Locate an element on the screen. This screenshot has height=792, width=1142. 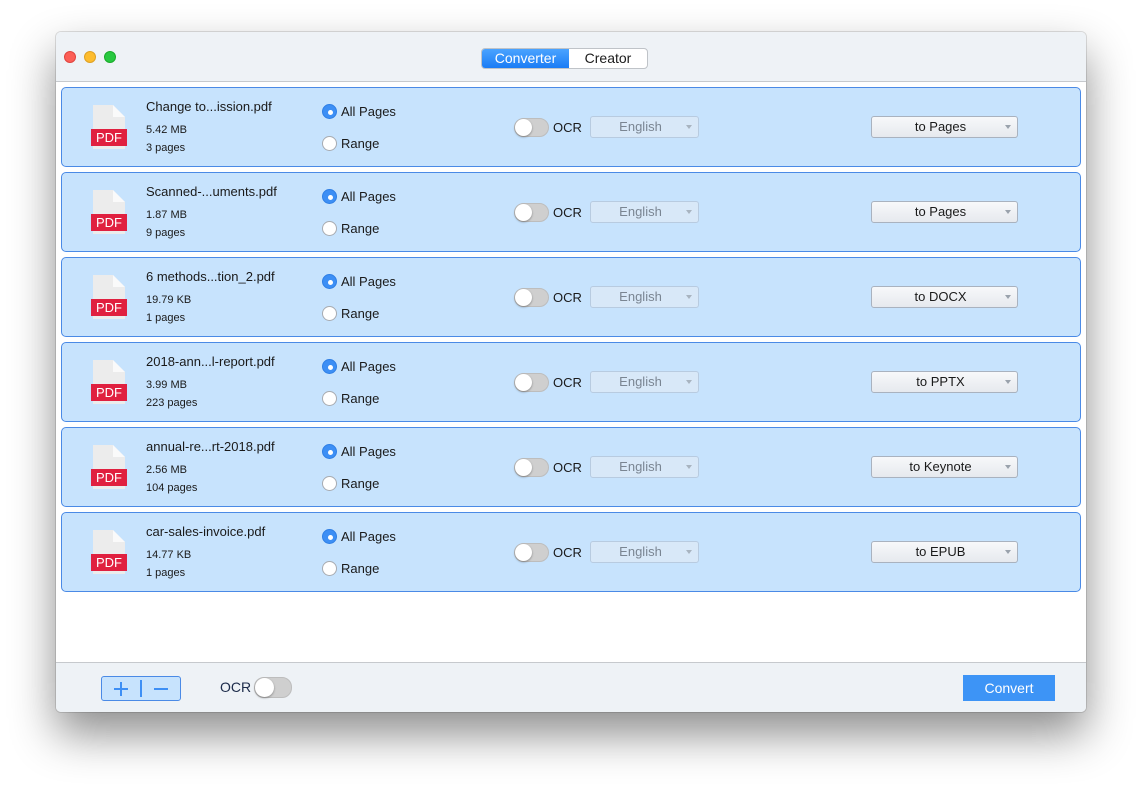
close-window-button is located at coordinates (70, 57).